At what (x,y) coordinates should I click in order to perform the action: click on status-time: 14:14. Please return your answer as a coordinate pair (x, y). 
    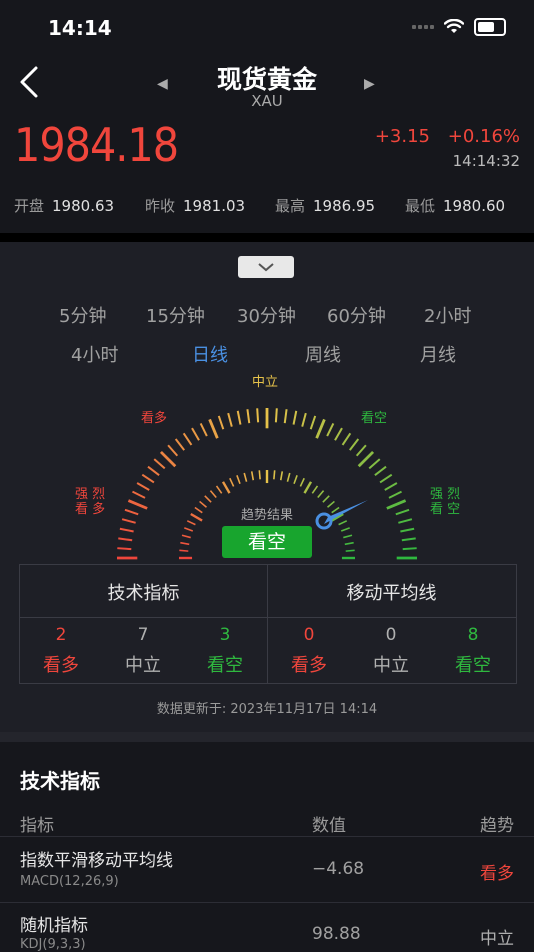
    Looking at the image, I should click on (80, 28).